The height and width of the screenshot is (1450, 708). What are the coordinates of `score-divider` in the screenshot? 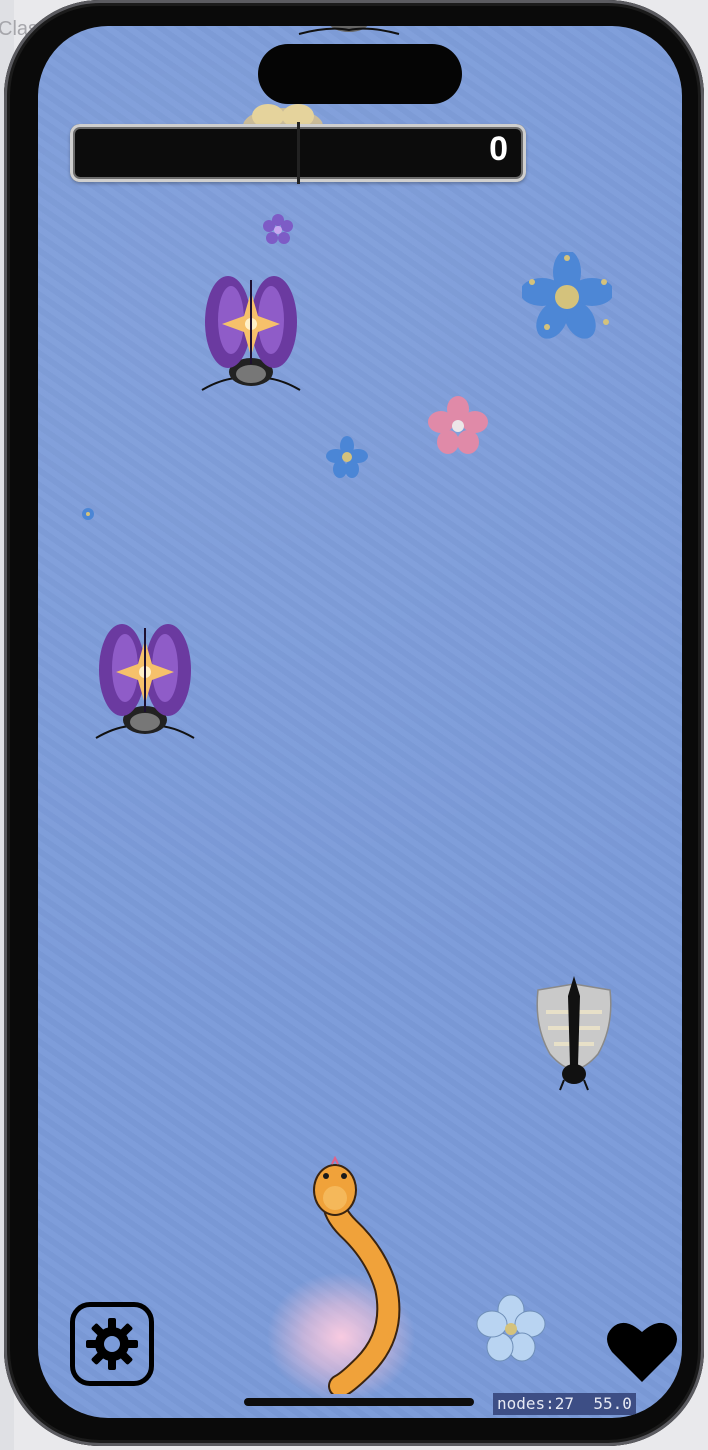 It's located at (298, 153).